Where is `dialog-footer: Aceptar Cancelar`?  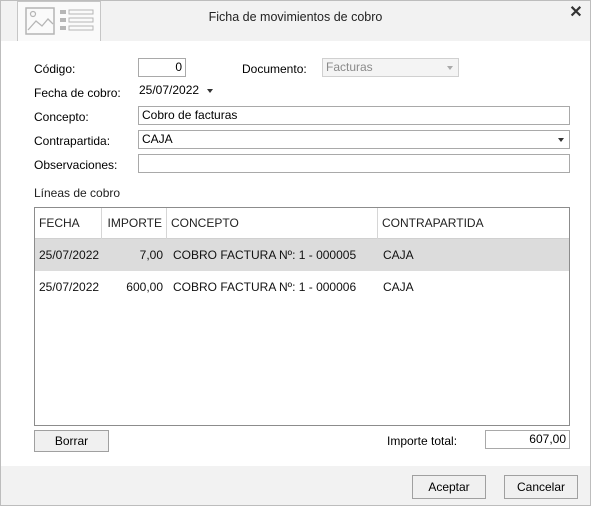
dialog-footer: Aceptar Cancelar is located at coordinates (295, 485).